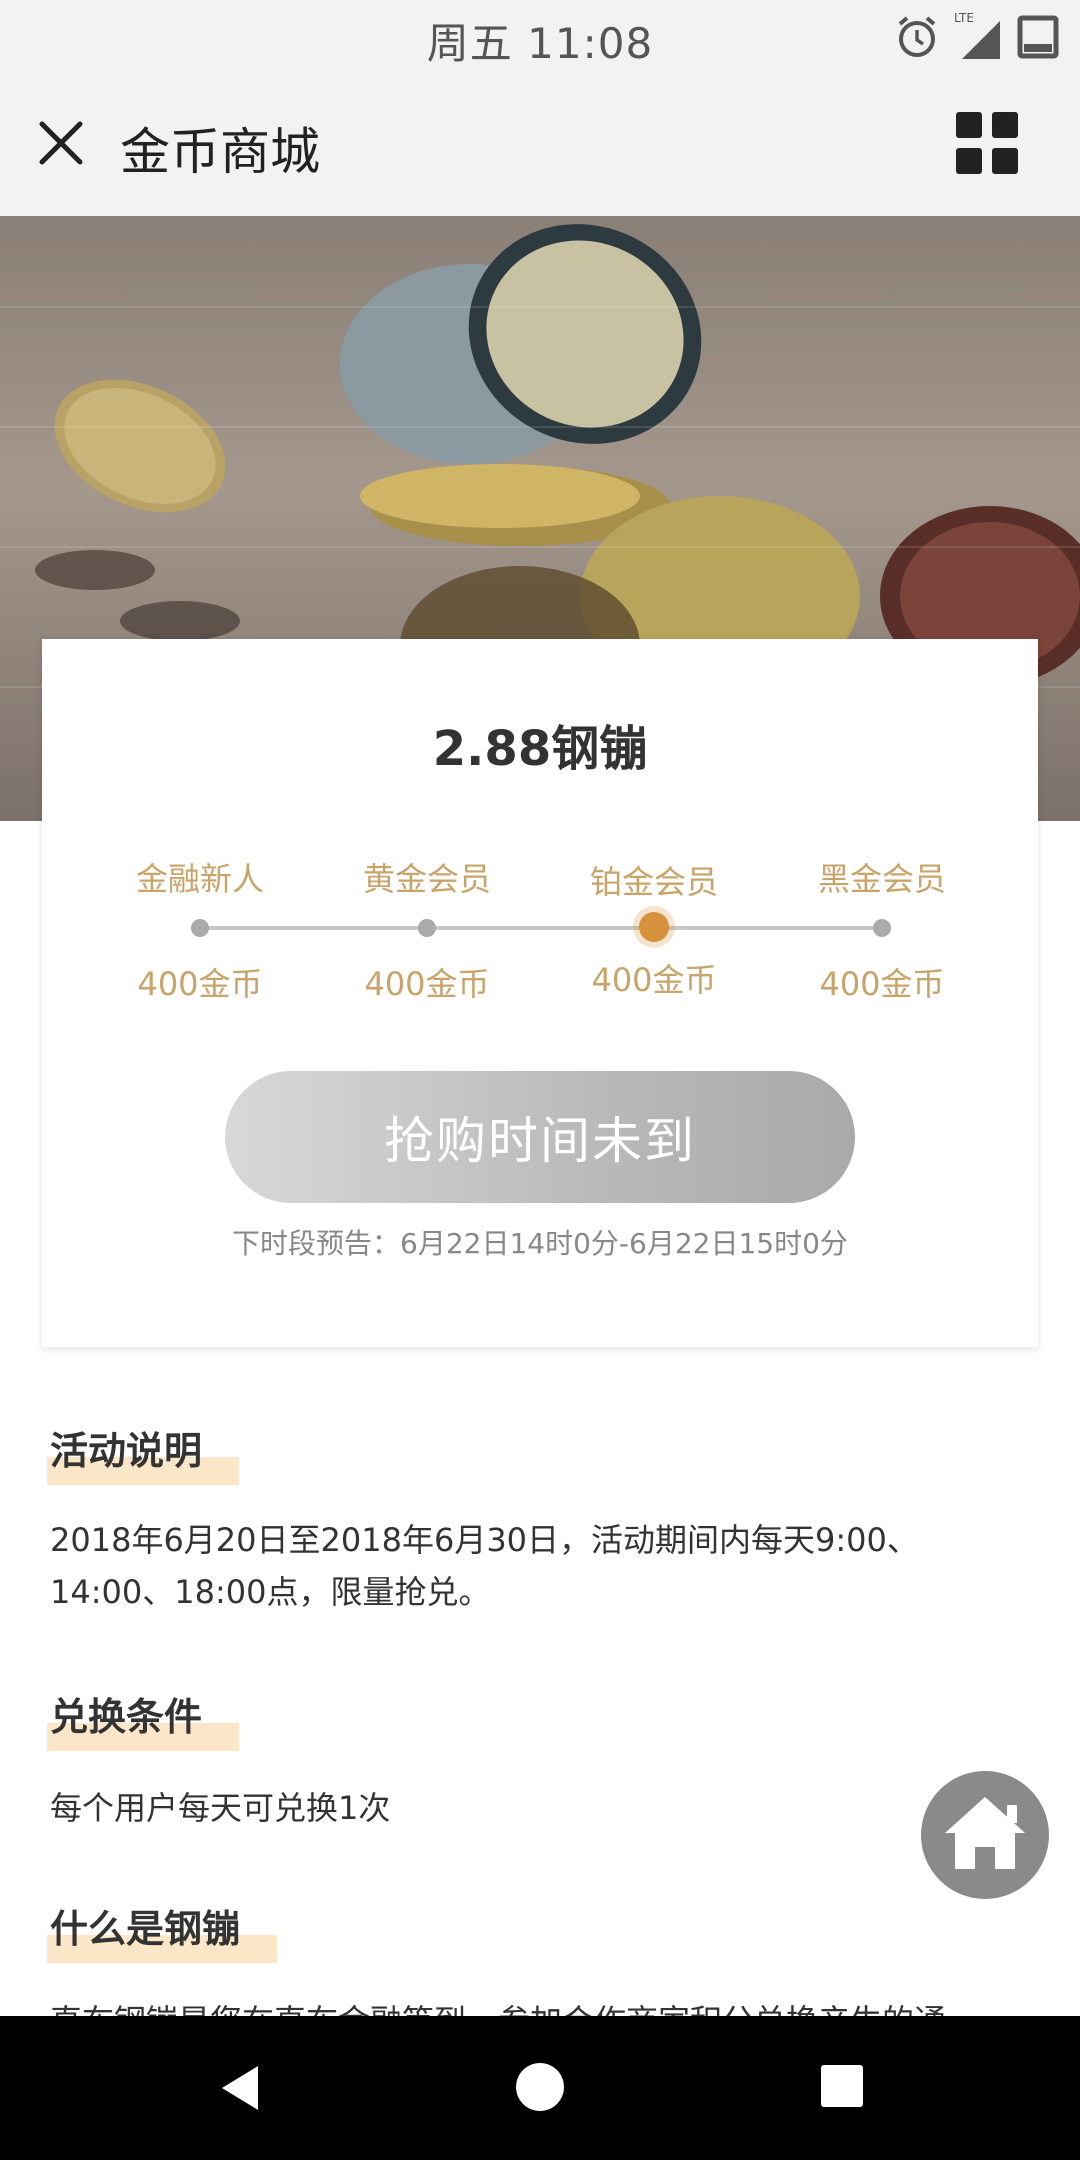 The image size is (1080, 2160). I want to click on tier-name: 黄金会员, so click(426, 879).